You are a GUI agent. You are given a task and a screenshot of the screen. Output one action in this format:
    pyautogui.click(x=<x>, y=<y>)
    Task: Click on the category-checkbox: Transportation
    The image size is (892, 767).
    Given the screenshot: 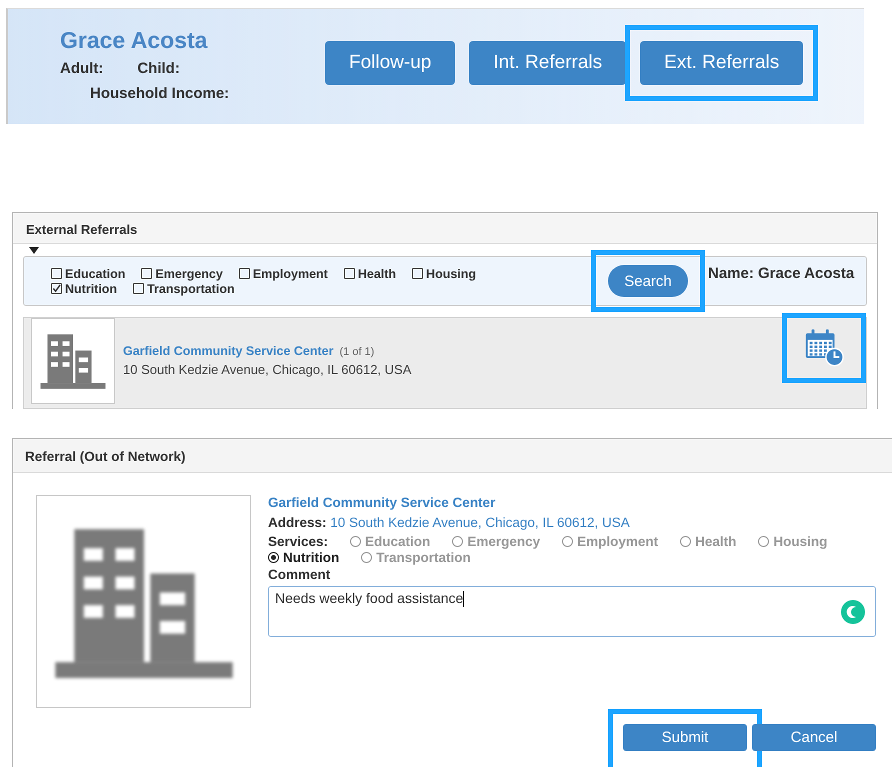 What is the action you would take?
    pyautogui.click(x=184, y=289)
    